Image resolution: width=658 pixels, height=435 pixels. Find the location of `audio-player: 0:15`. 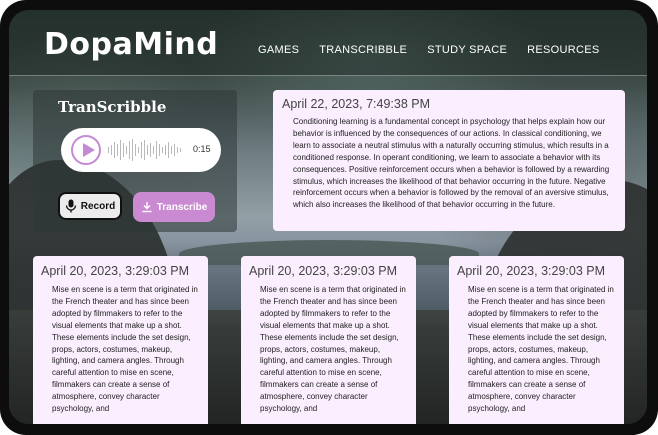

audio-player: 0:15 is located at coordinates (141, 150).